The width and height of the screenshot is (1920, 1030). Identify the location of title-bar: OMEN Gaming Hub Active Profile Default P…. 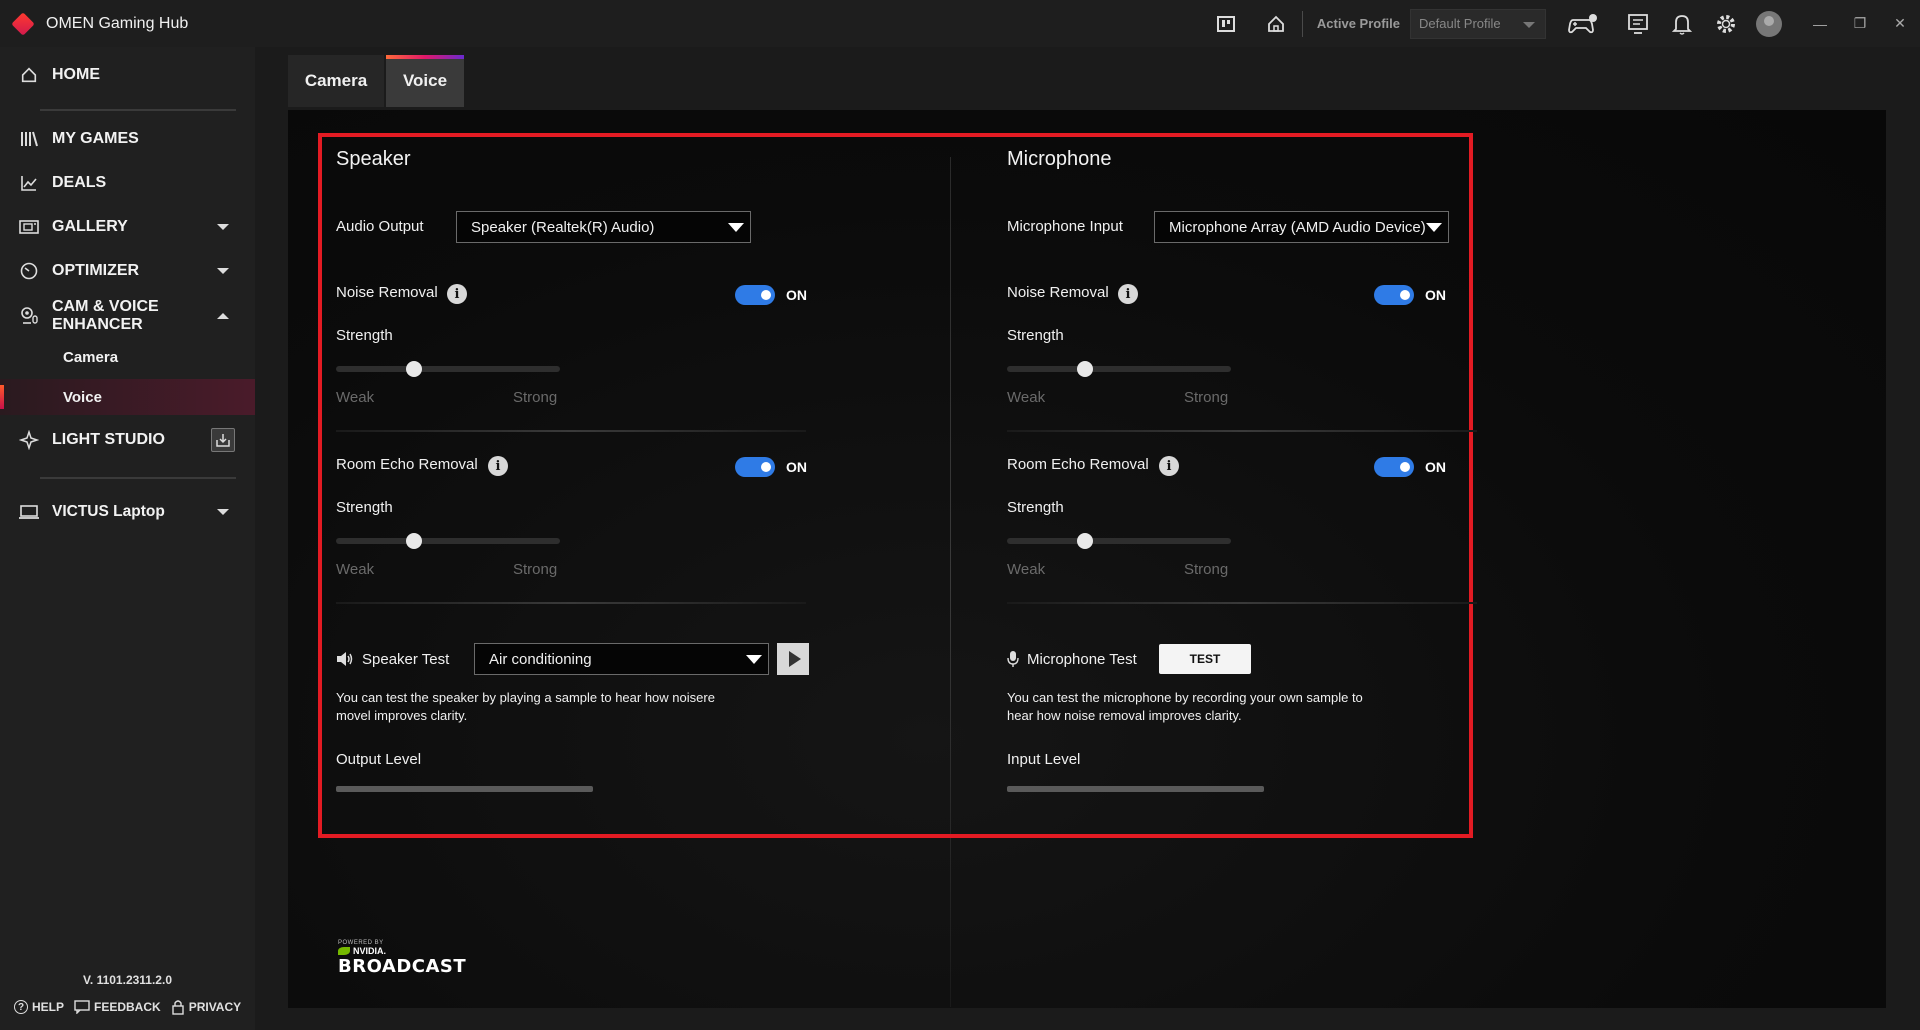
(960, 23).